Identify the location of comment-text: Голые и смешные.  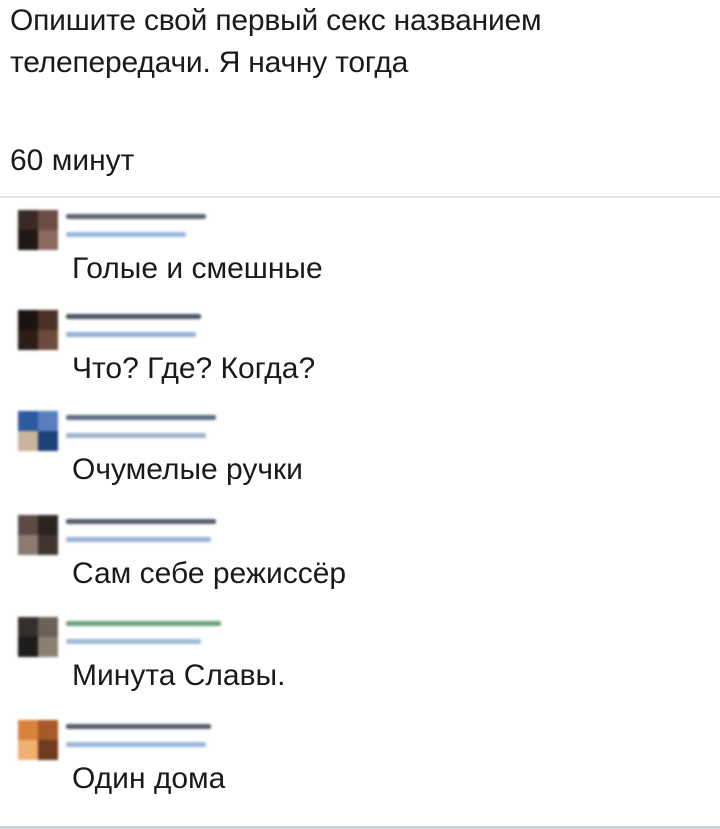
(197, 268).